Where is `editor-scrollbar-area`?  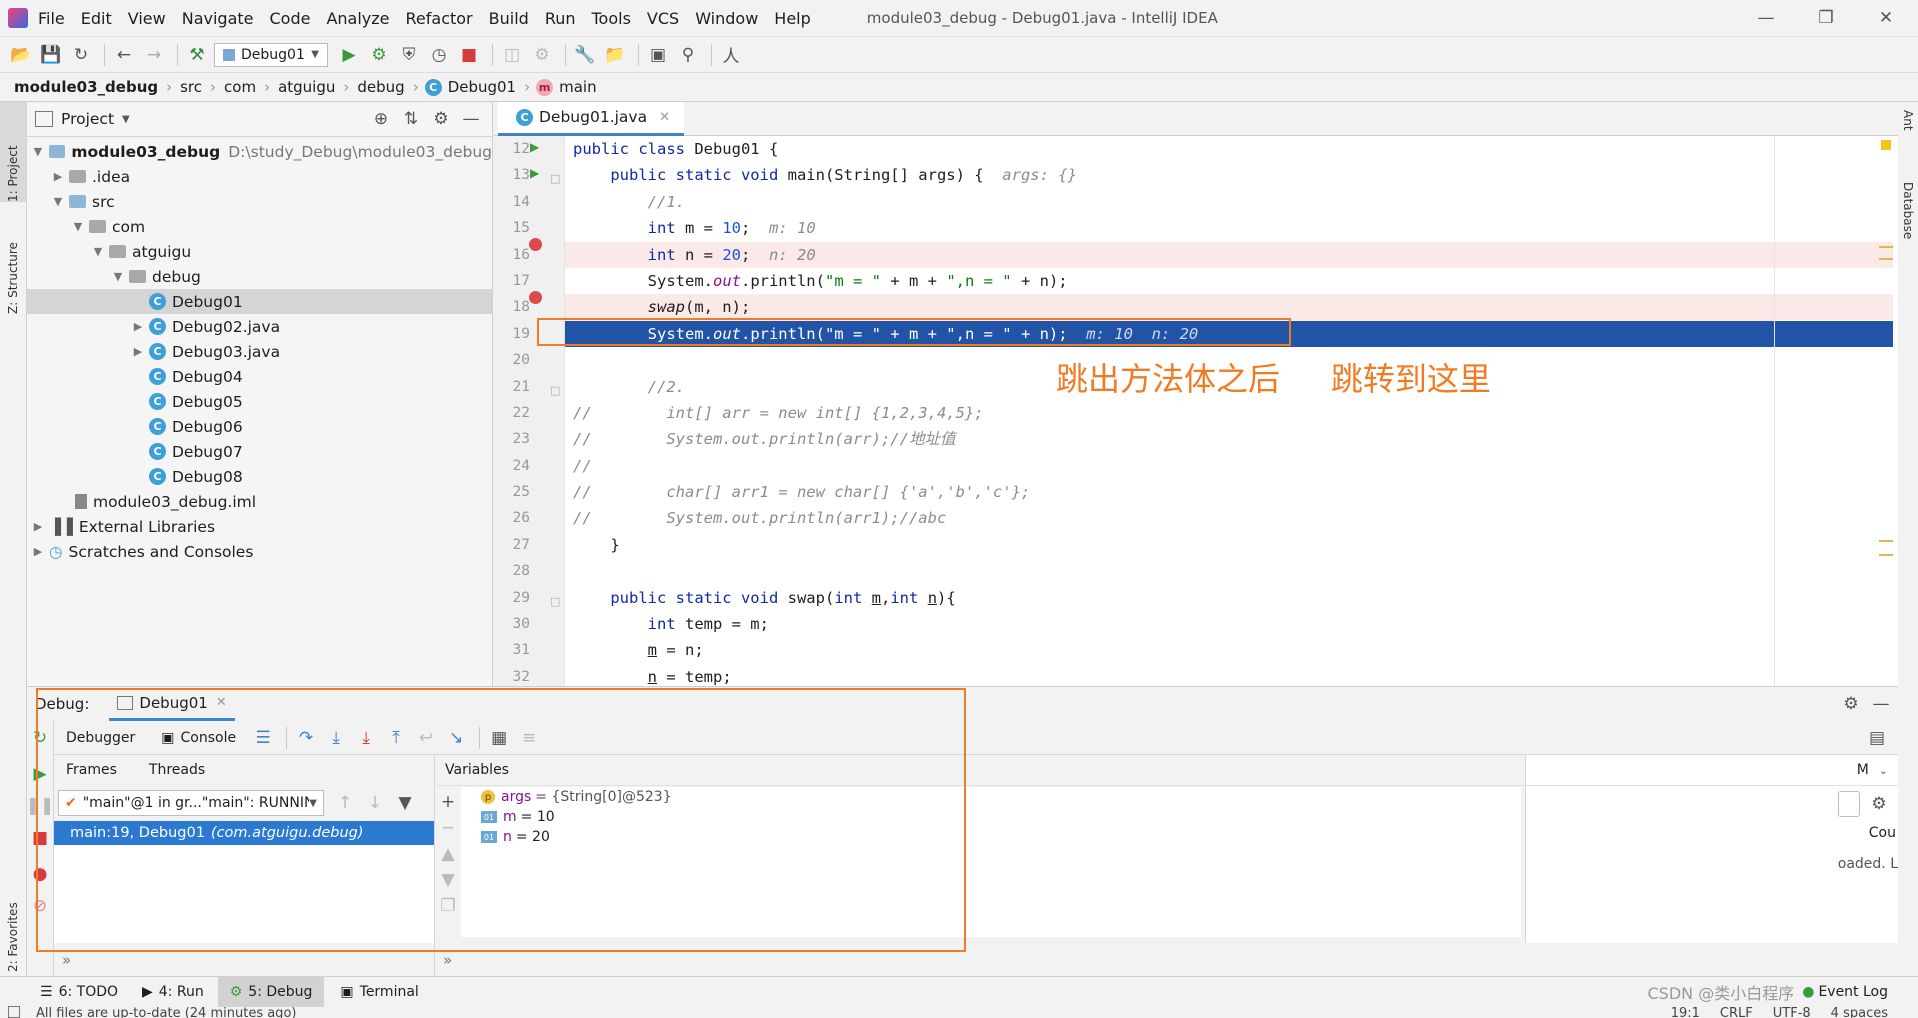
editor-scrollbar-area is located at coordinates (1836, 411).